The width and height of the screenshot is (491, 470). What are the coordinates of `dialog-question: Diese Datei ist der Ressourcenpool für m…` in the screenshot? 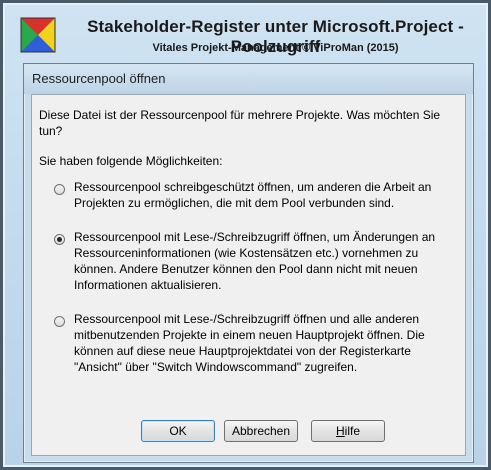 It's located at (240, 123).